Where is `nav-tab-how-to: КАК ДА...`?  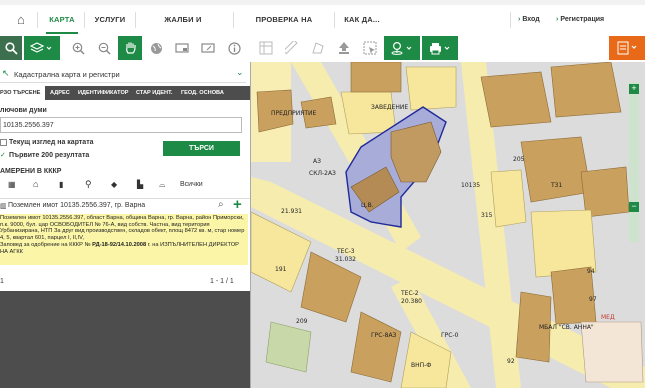
nav-tab-how-to: КАК ДА... is located at coordinates (362, 19).